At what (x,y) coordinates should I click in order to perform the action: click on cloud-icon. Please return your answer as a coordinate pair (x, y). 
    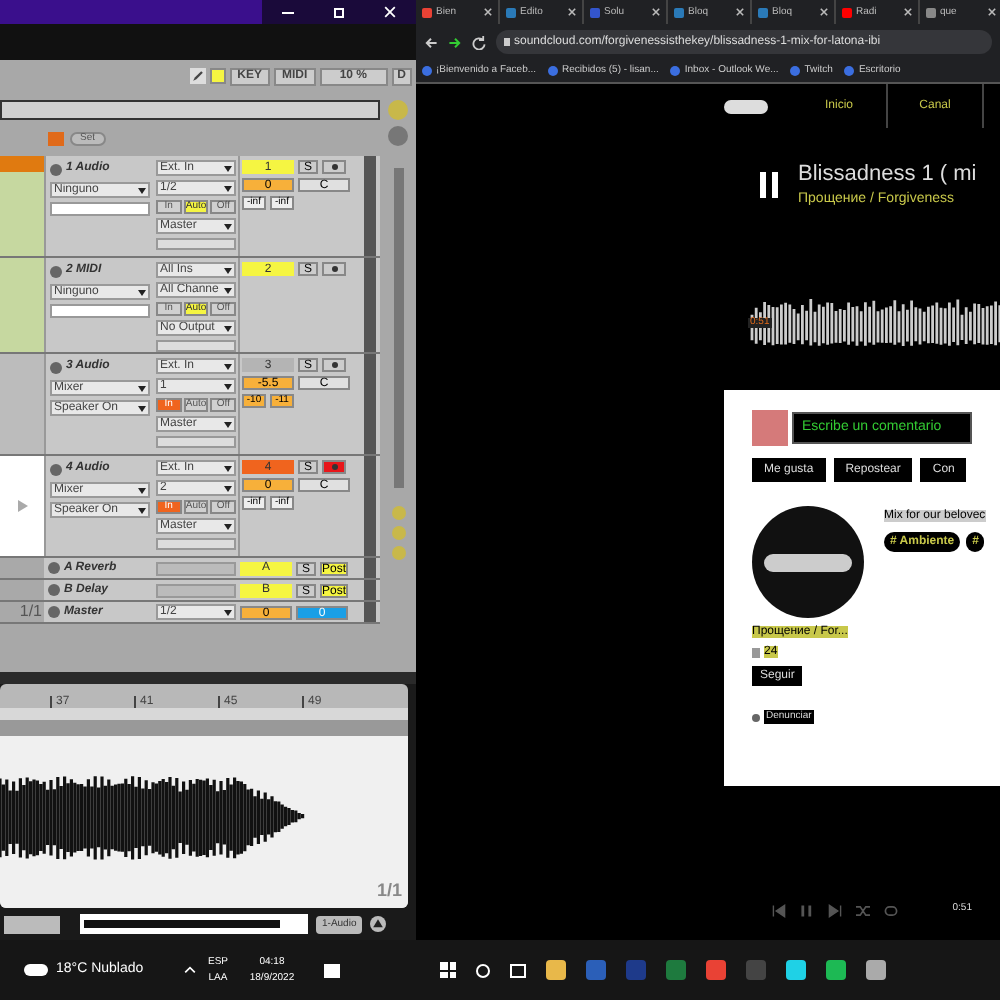
    Looking at the image, I should click on (36, 970).